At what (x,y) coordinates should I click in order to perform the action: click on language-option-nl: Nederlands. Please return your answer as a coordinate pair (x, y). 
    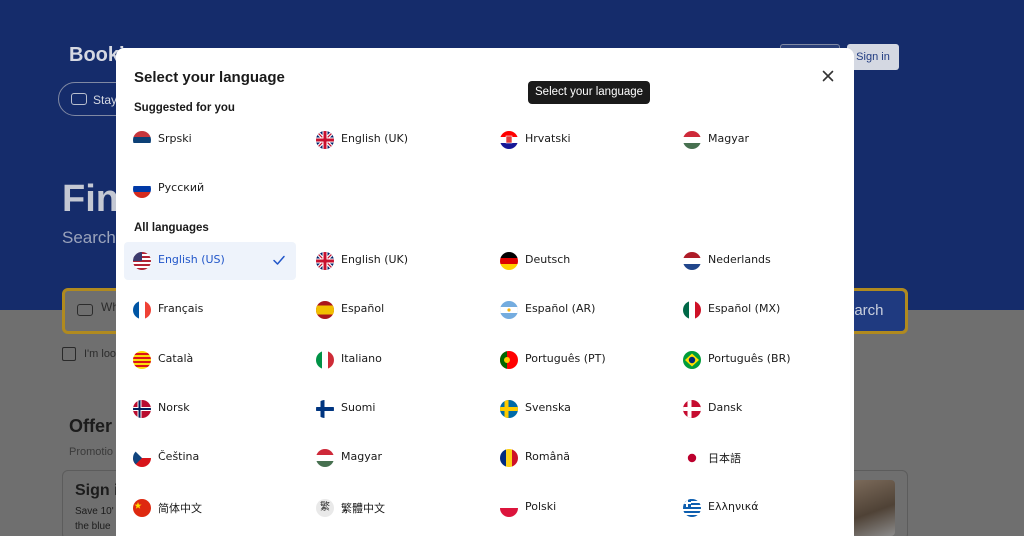
    Looking at the image, I should click on (760, 261).